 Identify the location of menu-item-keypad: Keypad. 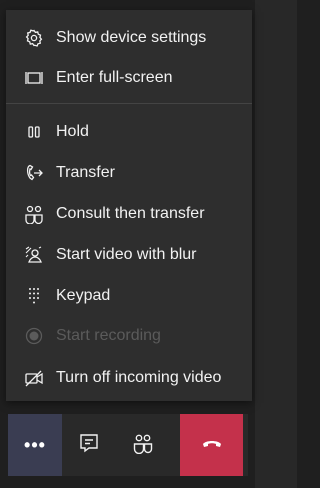
(129, 296).